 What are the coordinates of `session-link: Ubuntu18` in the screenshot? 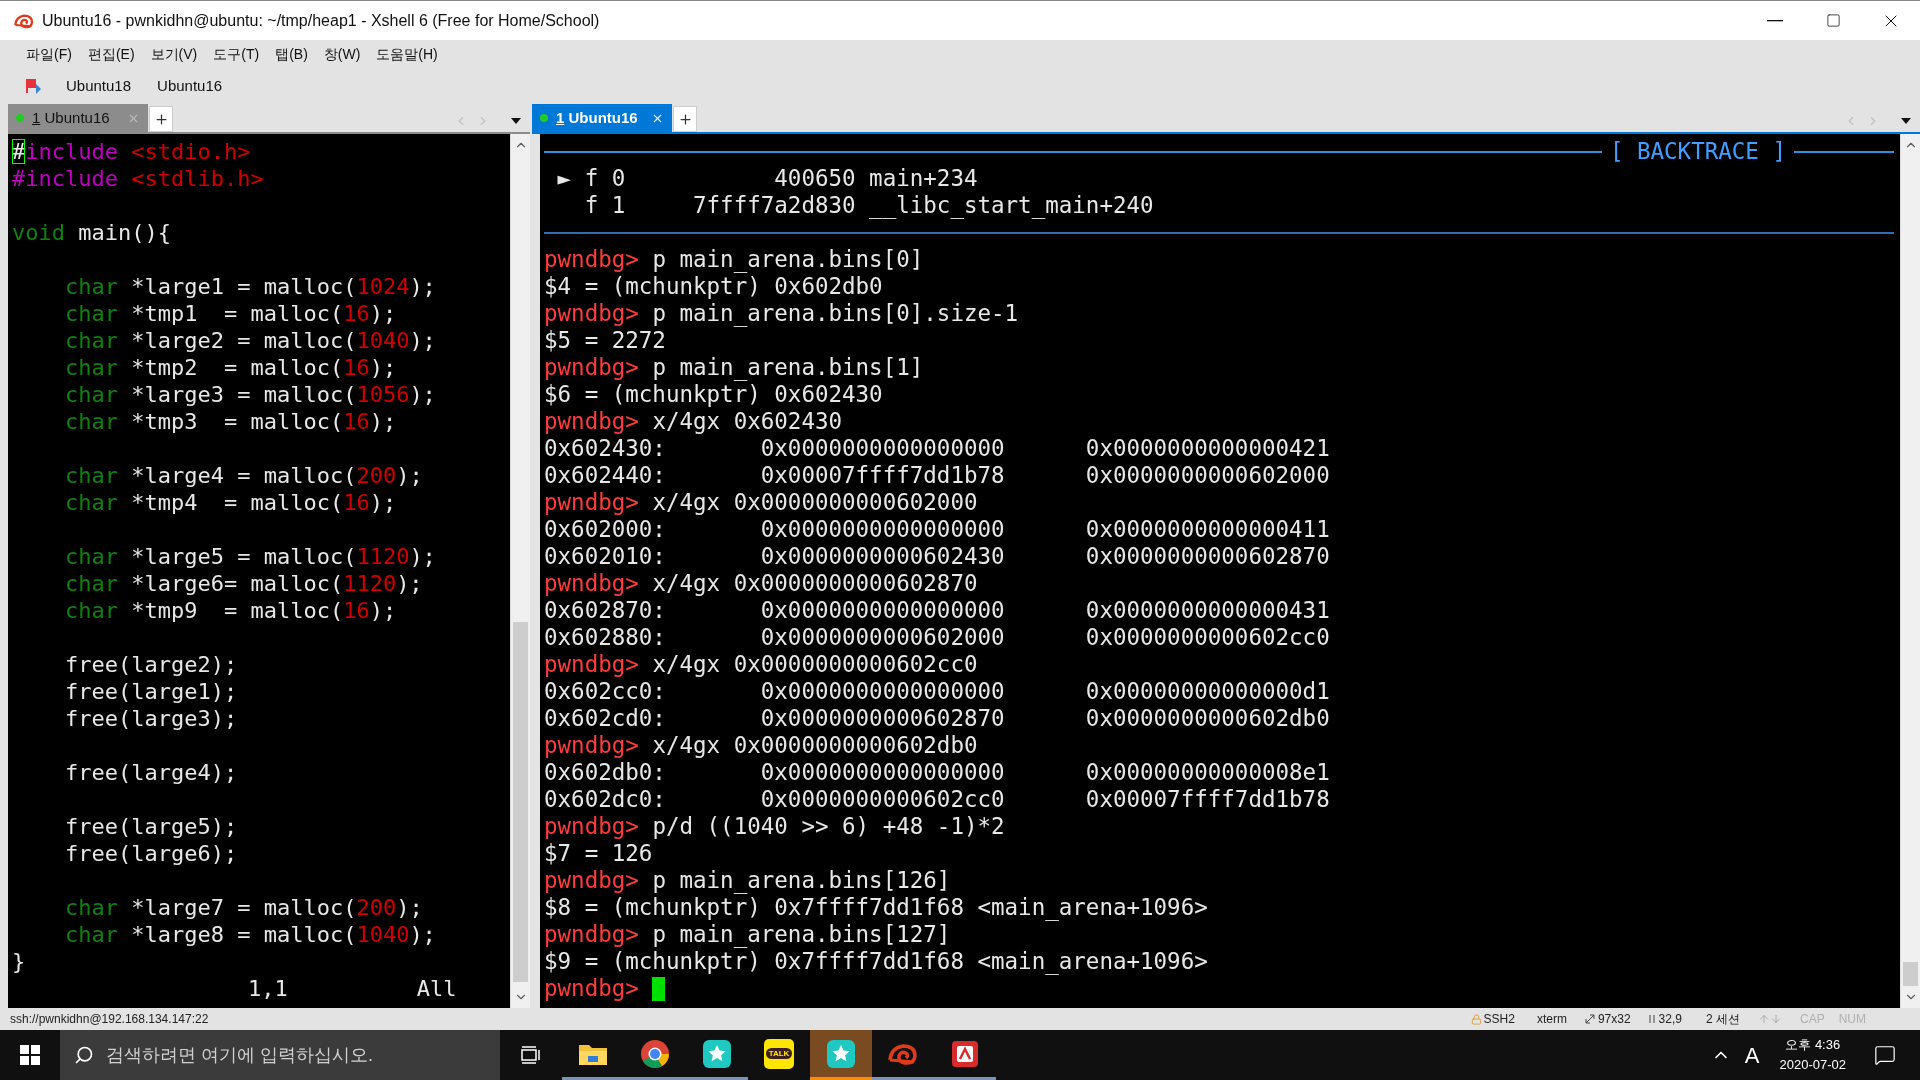 It's located at (99, 86).